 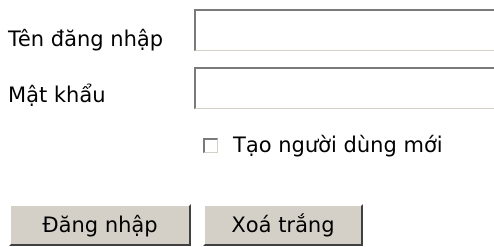 What do you see at coordinates (100, 225) in the screenshot?
I see `login-button: Đăng nhập` at bounding box center [100, 225].